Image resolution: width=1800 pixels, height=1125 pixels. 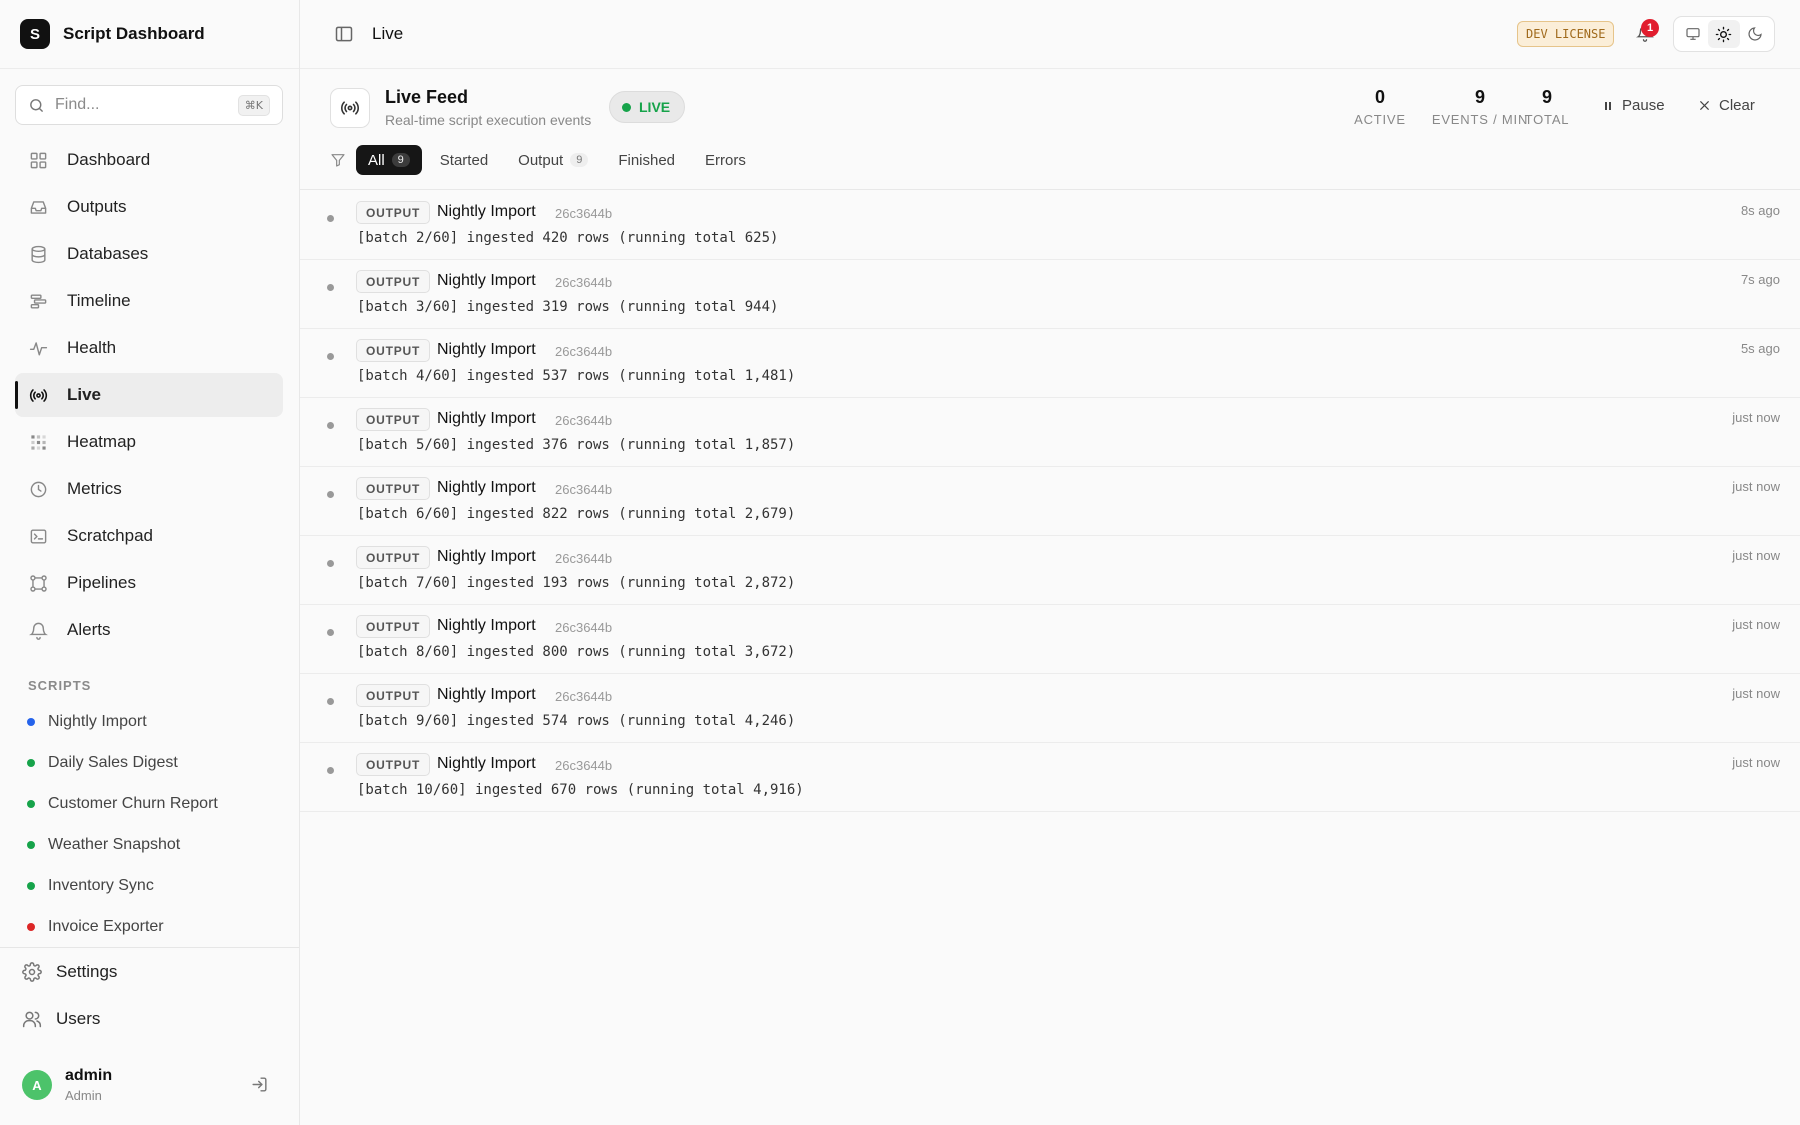 I want to click on script-item-invoice-exporter: Invoice Exporter, so click(x=149, y=926).